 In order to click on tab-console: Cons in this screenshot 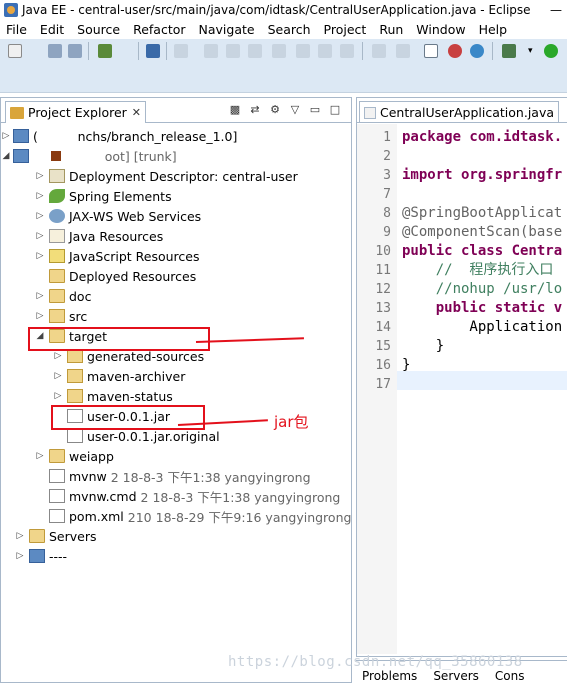, I will do `click(507, 676)`.